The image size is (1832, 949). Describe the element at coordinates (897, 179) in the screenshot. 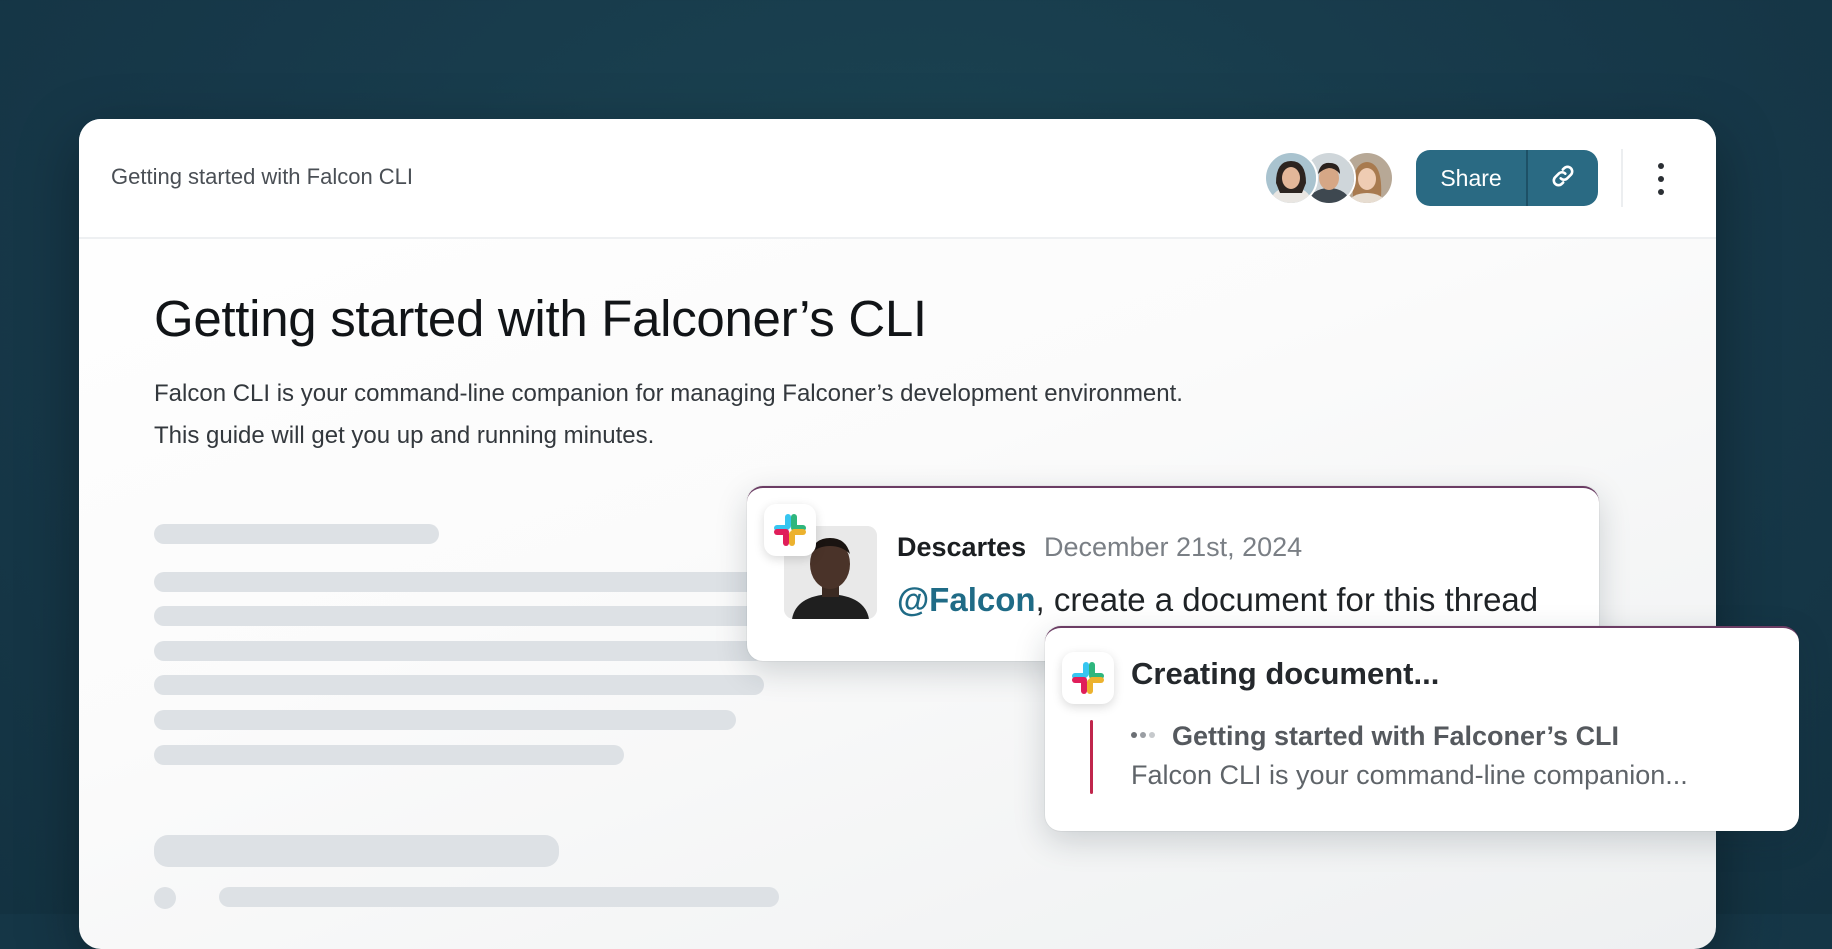

I see `top-bar: Getting started with Falcon CLI Share` at that location.